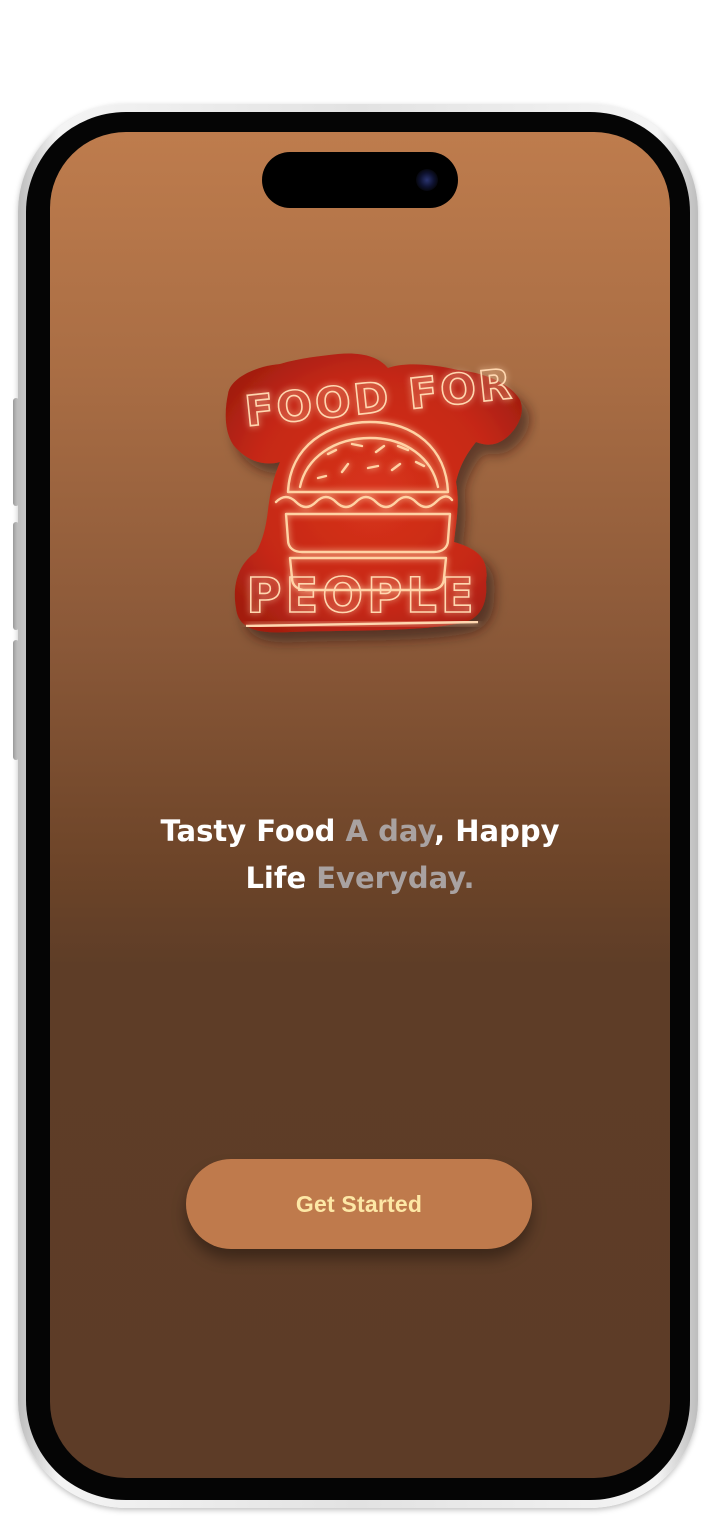 The width and height of the screenshot is (726, 1524). What do you see at coordinates (359, 1204) in the screenshot?
I see `get-started-button: Get Started` at bounding box center [359, 1204].